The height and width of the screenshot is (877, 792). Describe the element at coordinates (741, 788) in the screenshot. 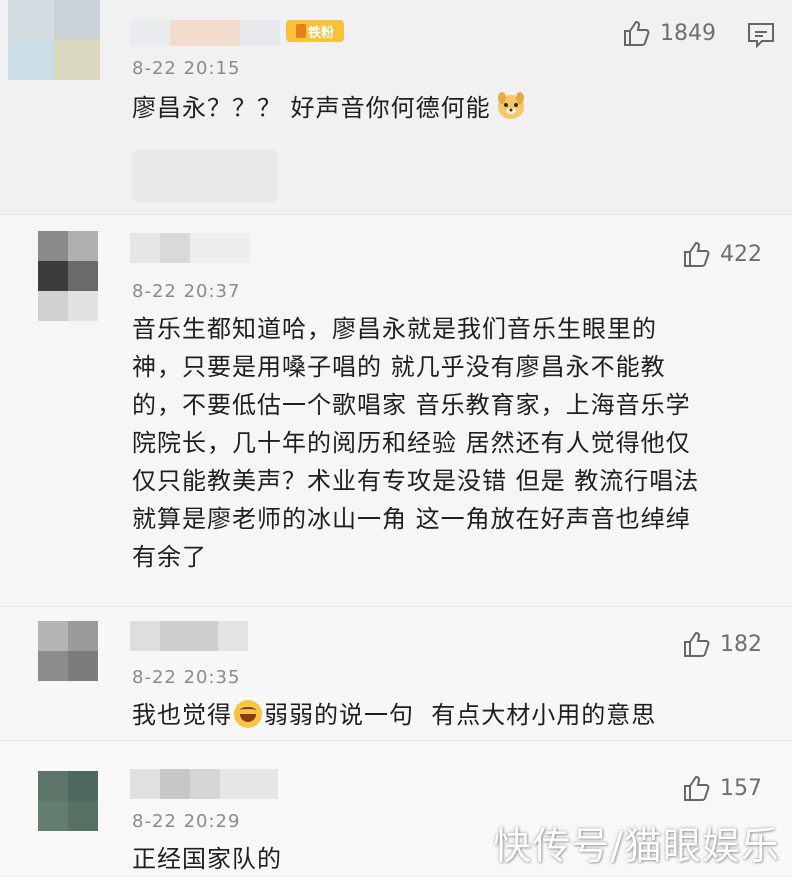

I see `like-count: 157` at that location.